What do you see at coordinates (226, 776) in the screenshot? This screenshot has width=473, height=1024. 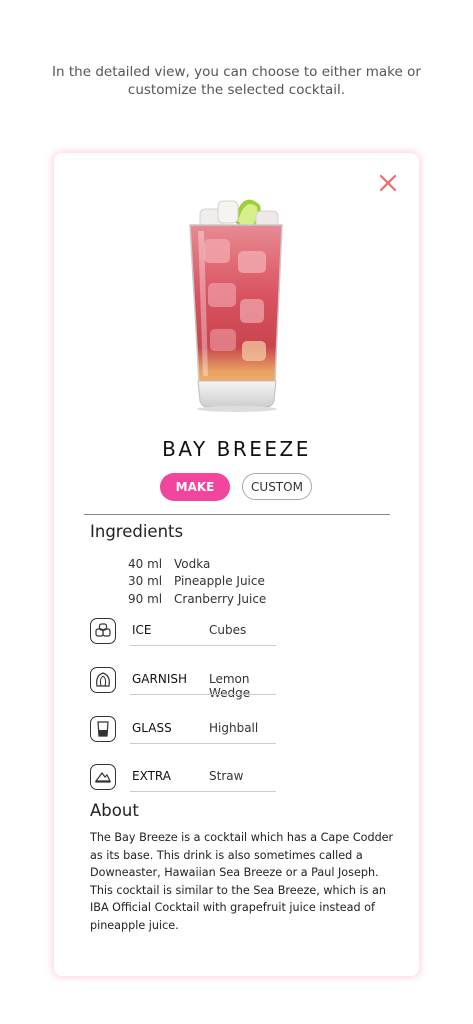 I see `property-value: Straw` at bounding box center [226, 776].